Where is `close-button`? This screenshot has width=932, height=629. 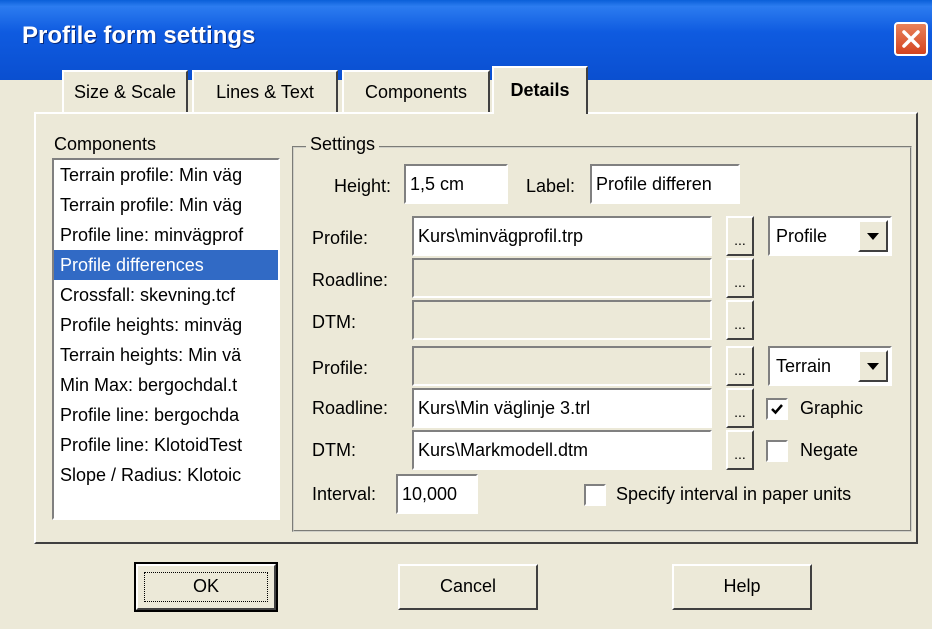 close-button is located at coordinates (911, 39).